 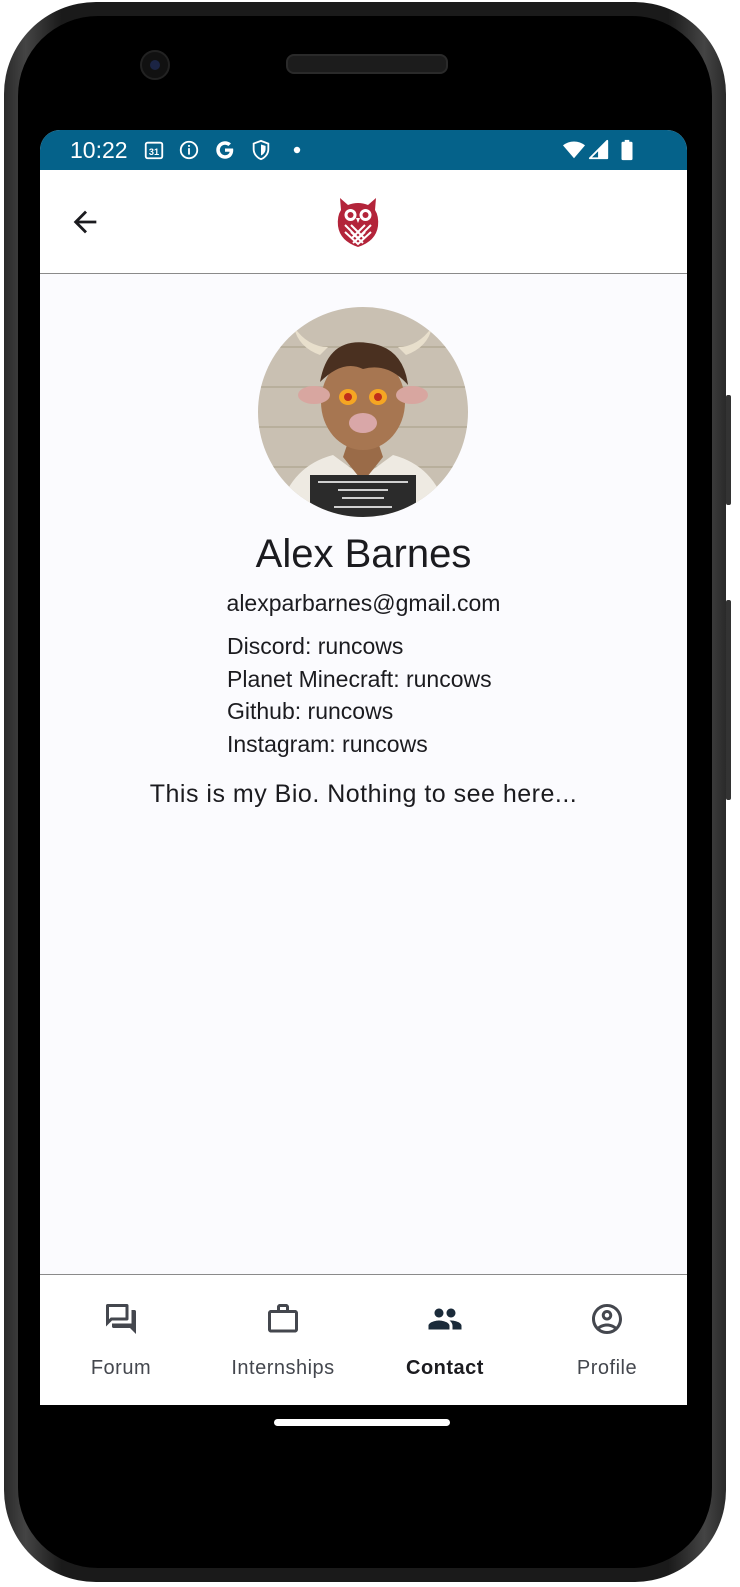 I want to click on owl-logo-icon, so click(x=358, y=222).